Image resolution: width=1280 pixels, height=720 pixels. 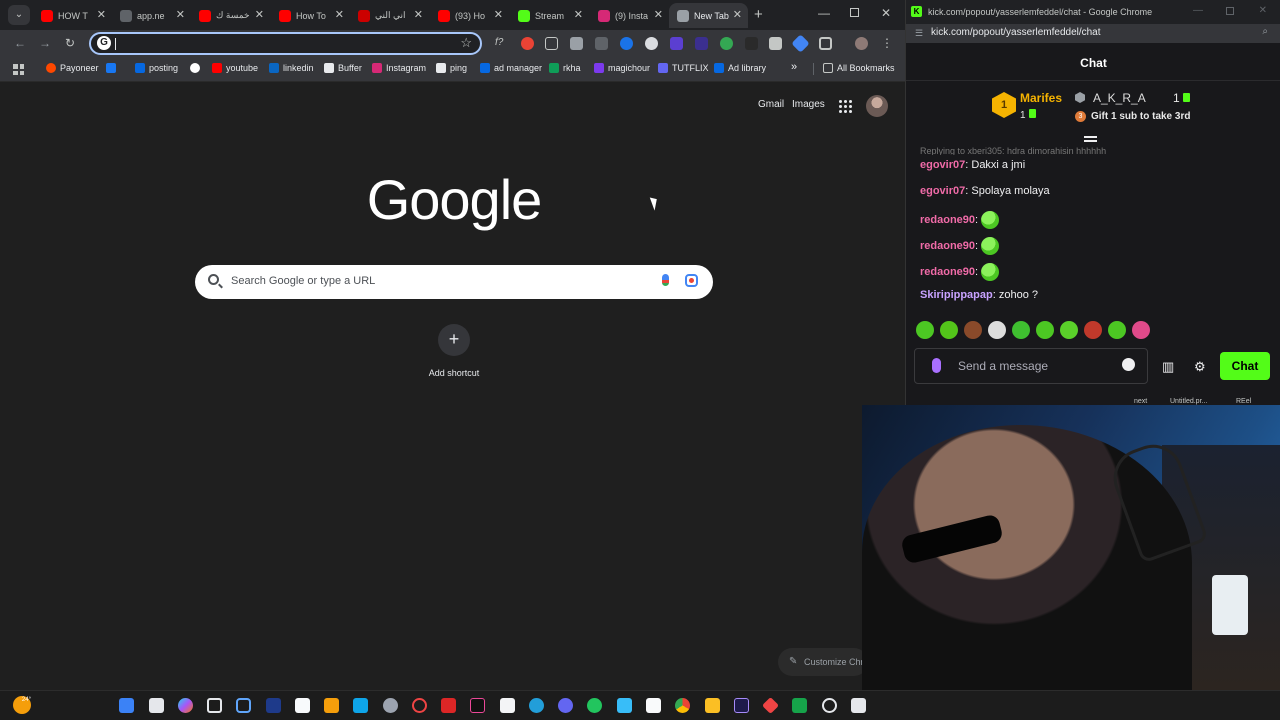 I want to click on green-extension-icon, so click(x=726, y=43).